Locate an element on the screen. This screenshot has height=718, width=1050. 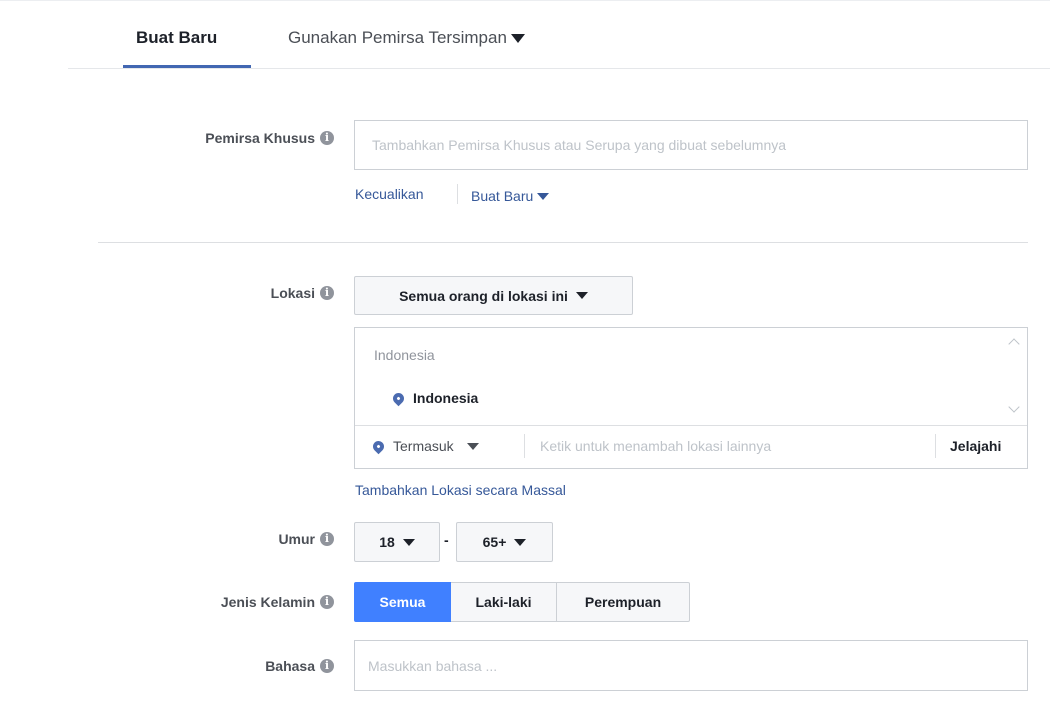
age-label-row: Umur i is located at coordinates (227, 539).